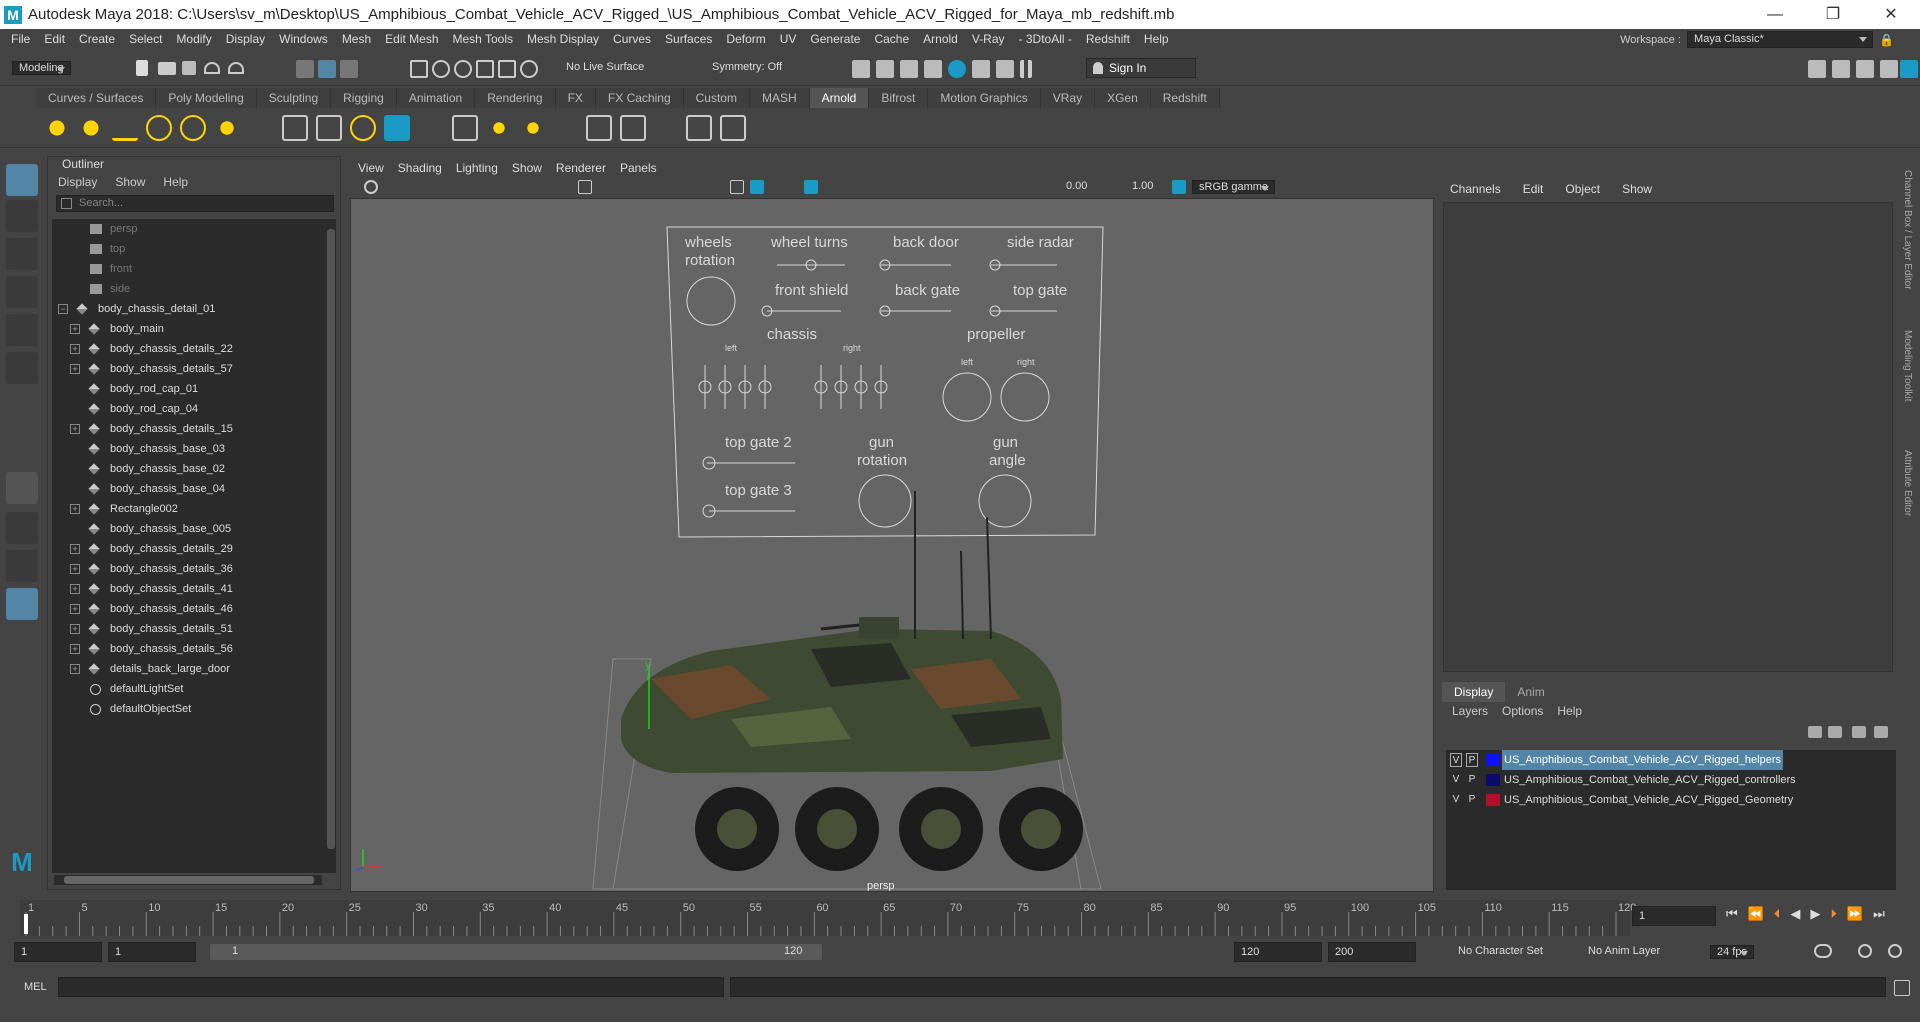  Describe the element at coordinates (294, 98) in the screenshot. I see `shelf-tab-sculpting: Sculpting` at that location.